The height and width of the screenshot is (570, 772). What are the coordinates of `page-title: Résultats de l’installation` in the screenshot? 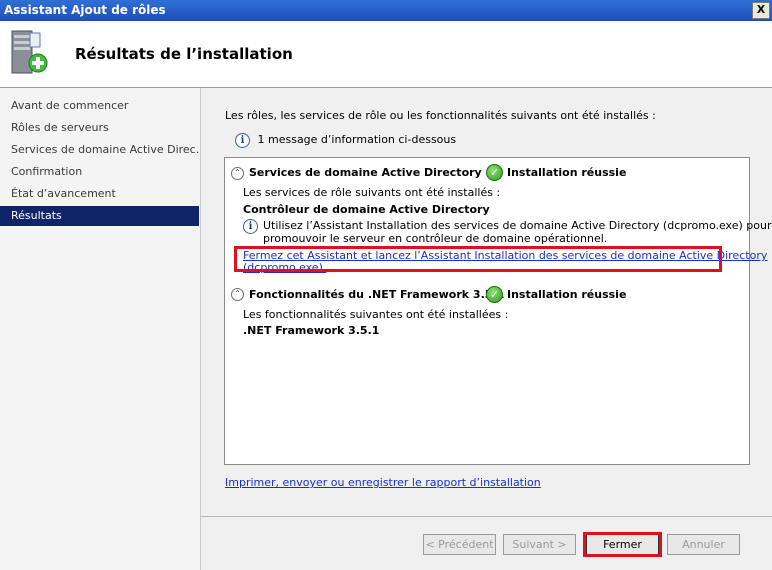 It's located at (184, 54).